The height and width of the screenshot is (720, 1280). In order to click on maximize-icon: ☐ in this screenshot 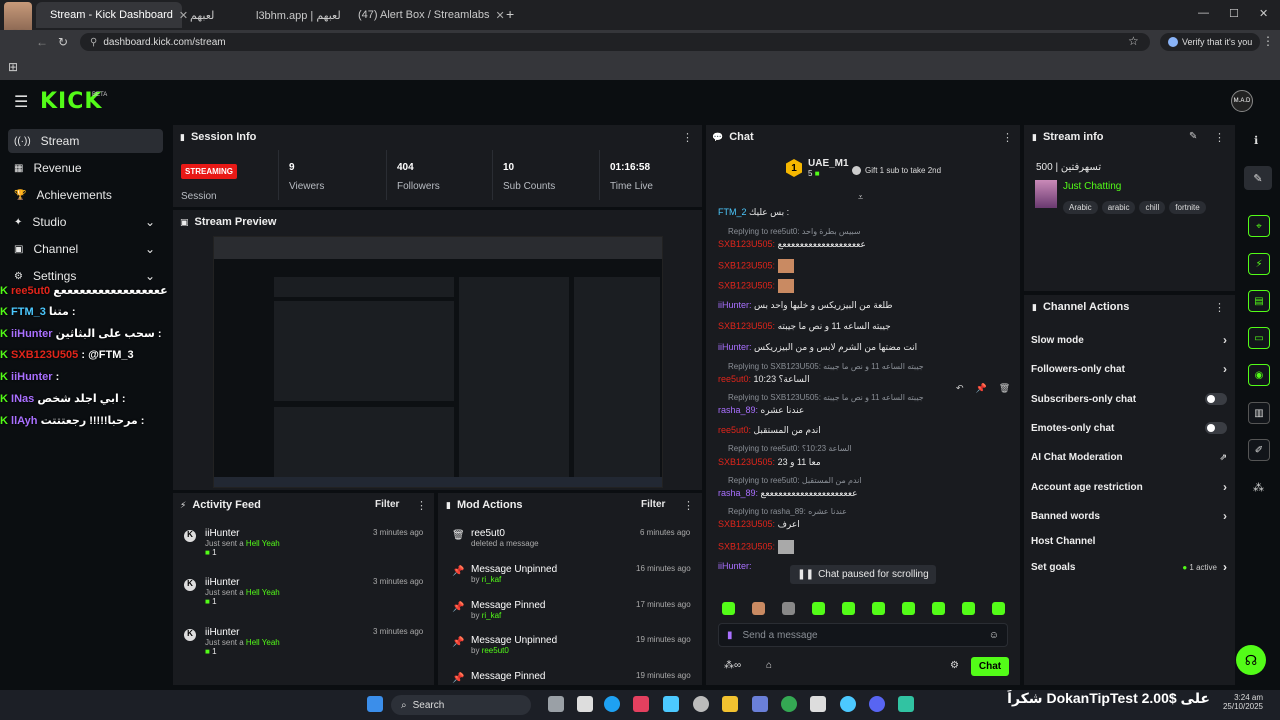, I will do `click(1234, 13)`.